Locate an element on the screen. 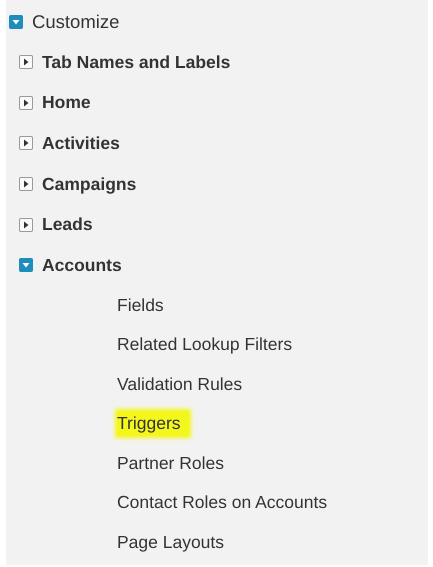 The width and height of the screenshot is (433, 567). tree-item: Campaigns is located at coordinates (89, 184).